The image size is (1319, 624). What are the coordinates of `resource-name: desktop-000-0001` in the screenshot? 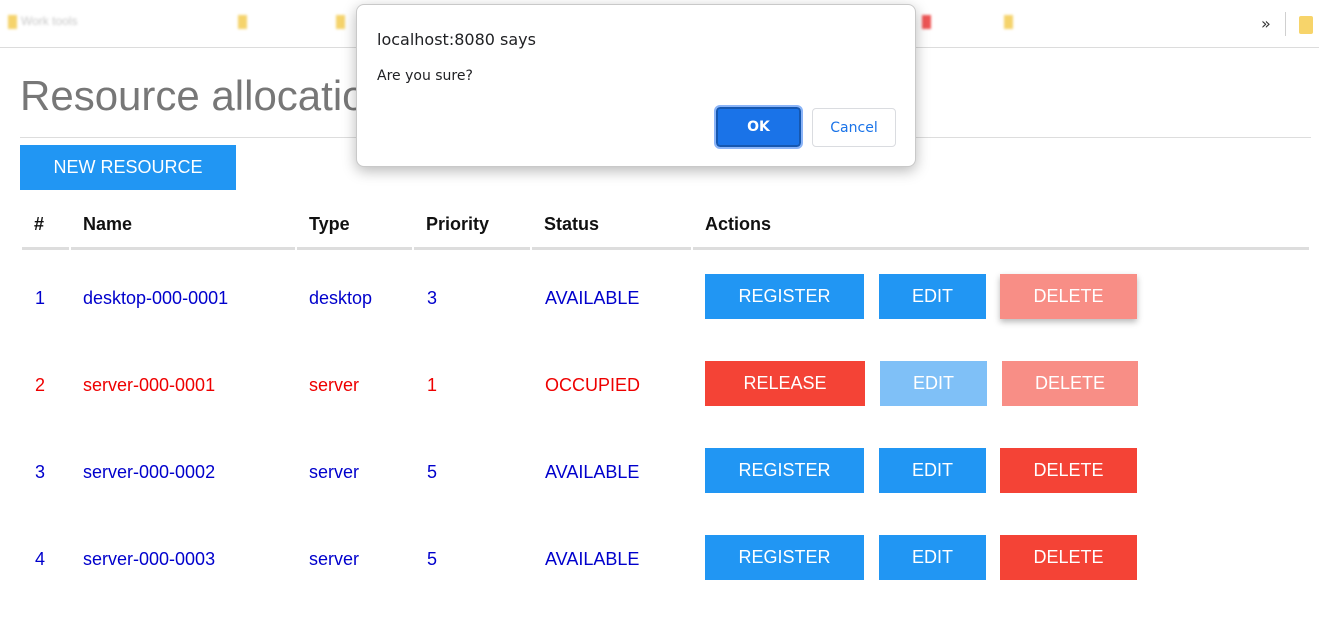 It's located at (156, 298).